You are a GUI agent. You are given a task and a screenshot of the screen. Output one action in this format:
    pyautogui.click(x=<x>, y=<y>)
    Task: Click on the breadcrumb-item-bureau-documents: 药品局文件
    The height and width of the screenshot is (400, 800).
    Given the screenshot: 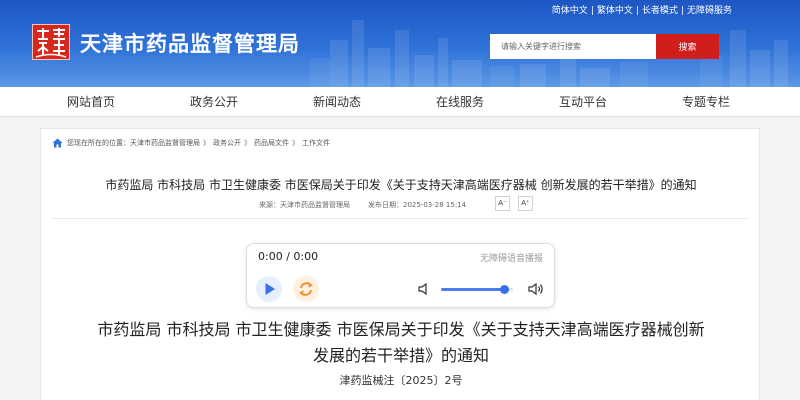 What is the action you would take?
    pyautogui.click(x=271, y=143)
    